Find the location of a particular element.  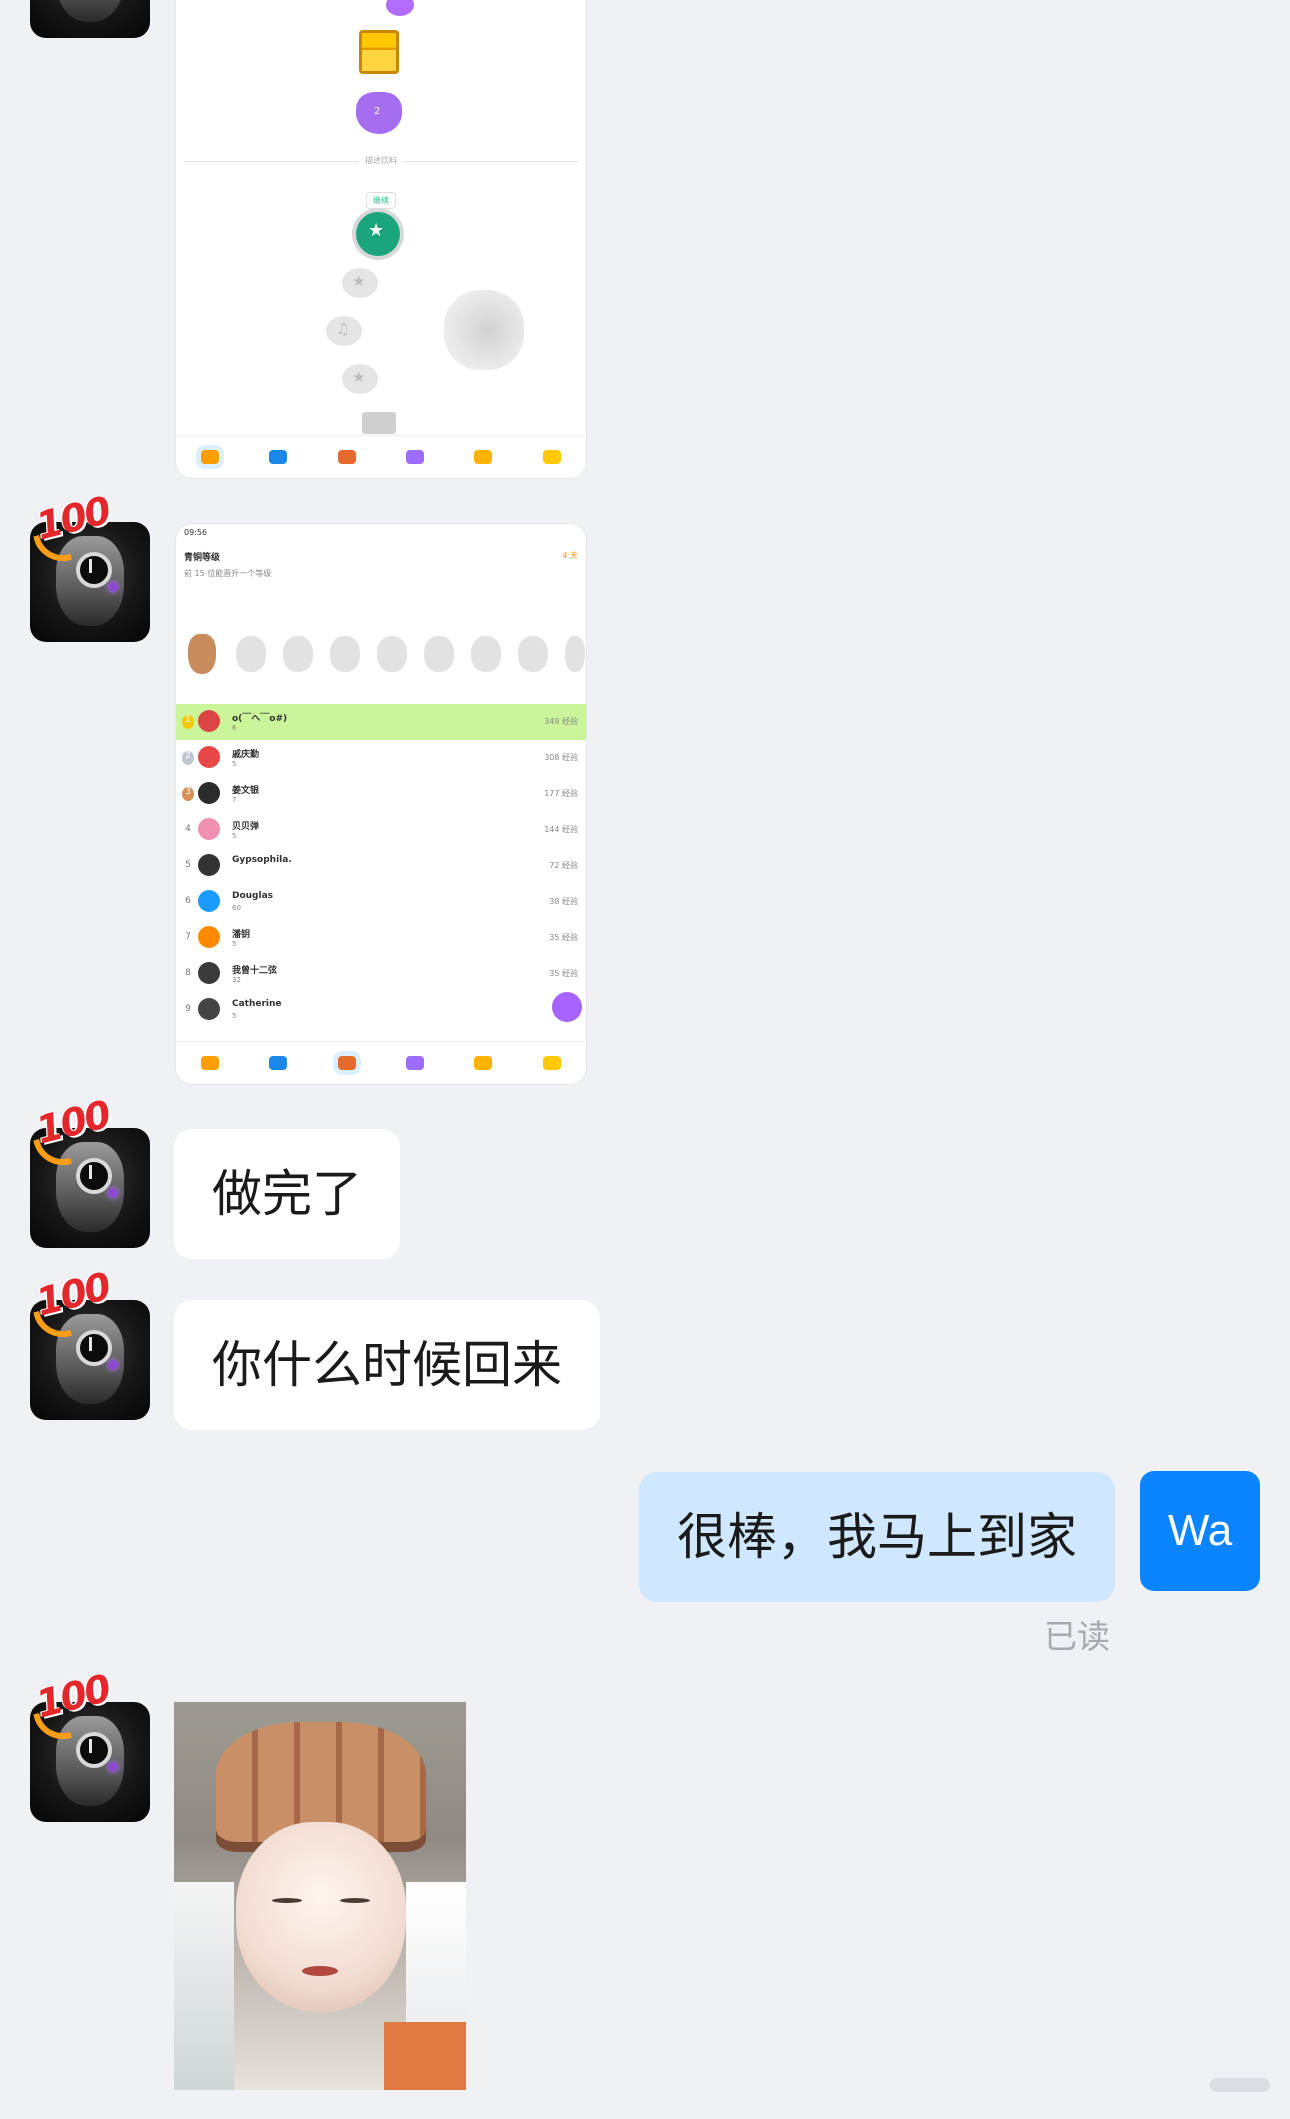

section-label: 描述饮料 is located at coordinates (381, 160).